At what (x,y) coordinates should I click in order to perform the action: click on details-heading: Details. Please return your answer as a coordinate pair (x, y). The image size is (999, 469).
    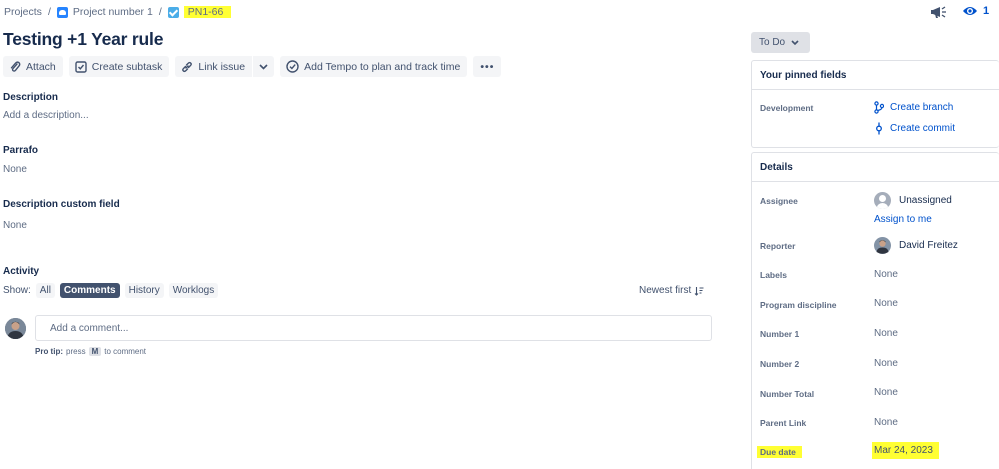
    Looking at the image, I should click on (875, 167).